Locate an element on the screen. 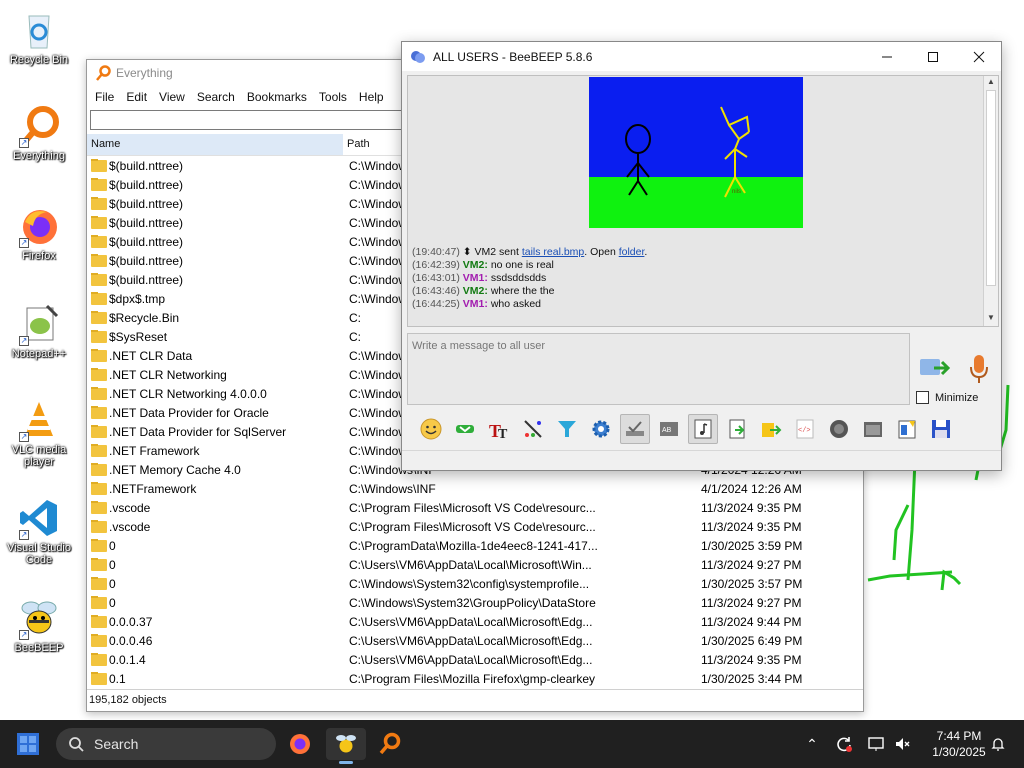 This screenshot has width=1024, height=768. row-name-cell: .vscode is located at coordinates (215, 507).